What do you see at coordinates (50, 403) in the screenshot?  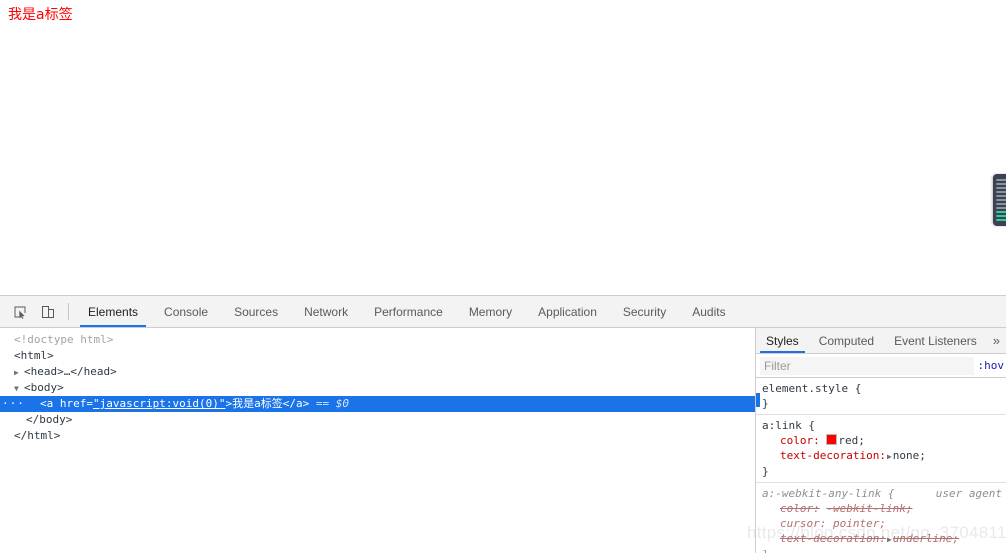 I see `dom-tag-open: <a` at bounding box center [50, 403].